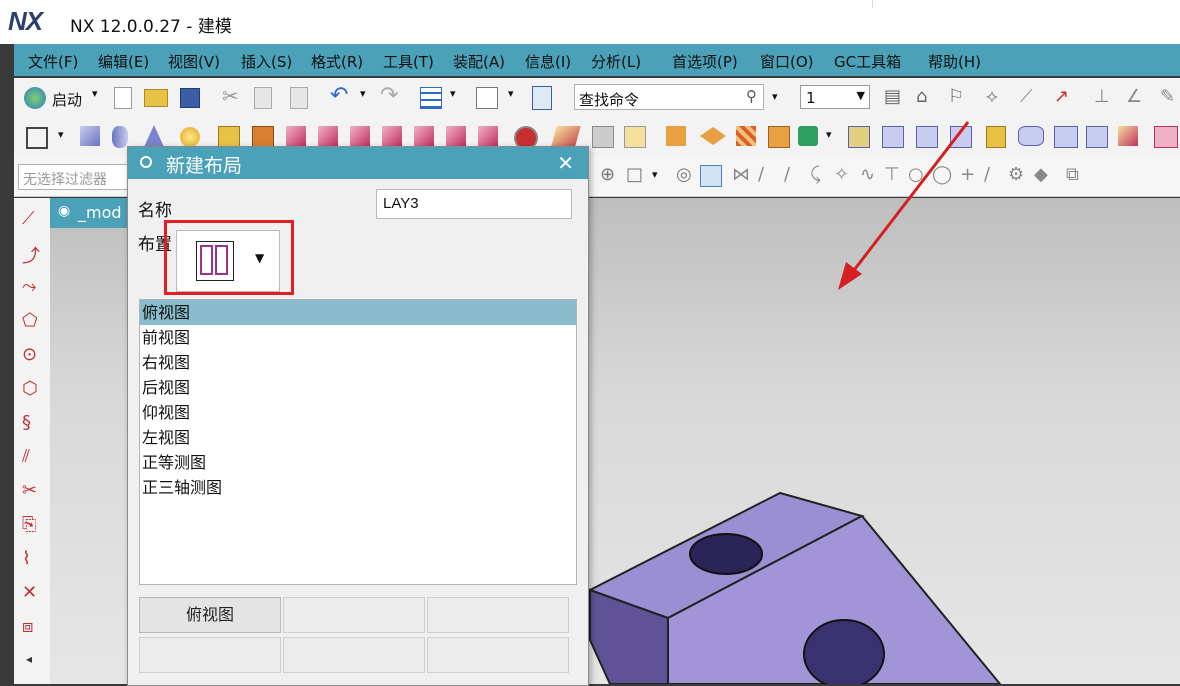 The image size is (1180, 686). I want to click on model-hole-side, so click(844, 651).